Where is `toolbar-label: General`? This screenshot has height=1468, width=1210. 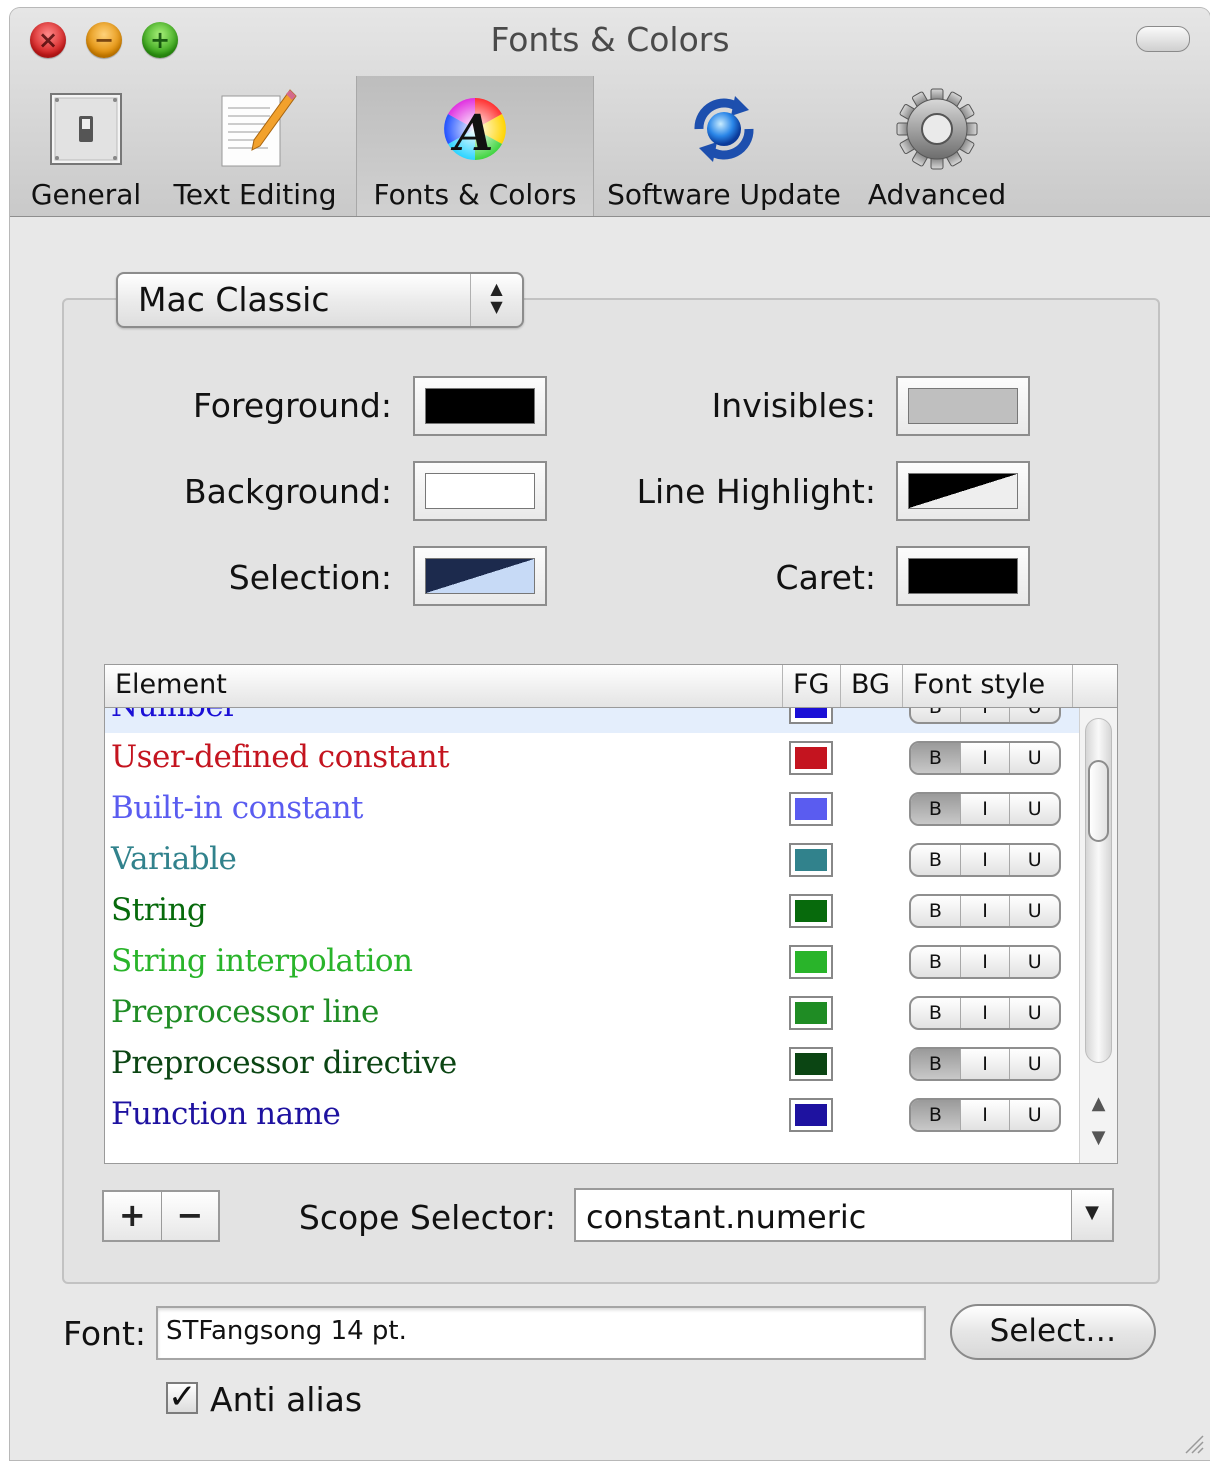 toolbar-label: General is located at coordinates (86, 194).